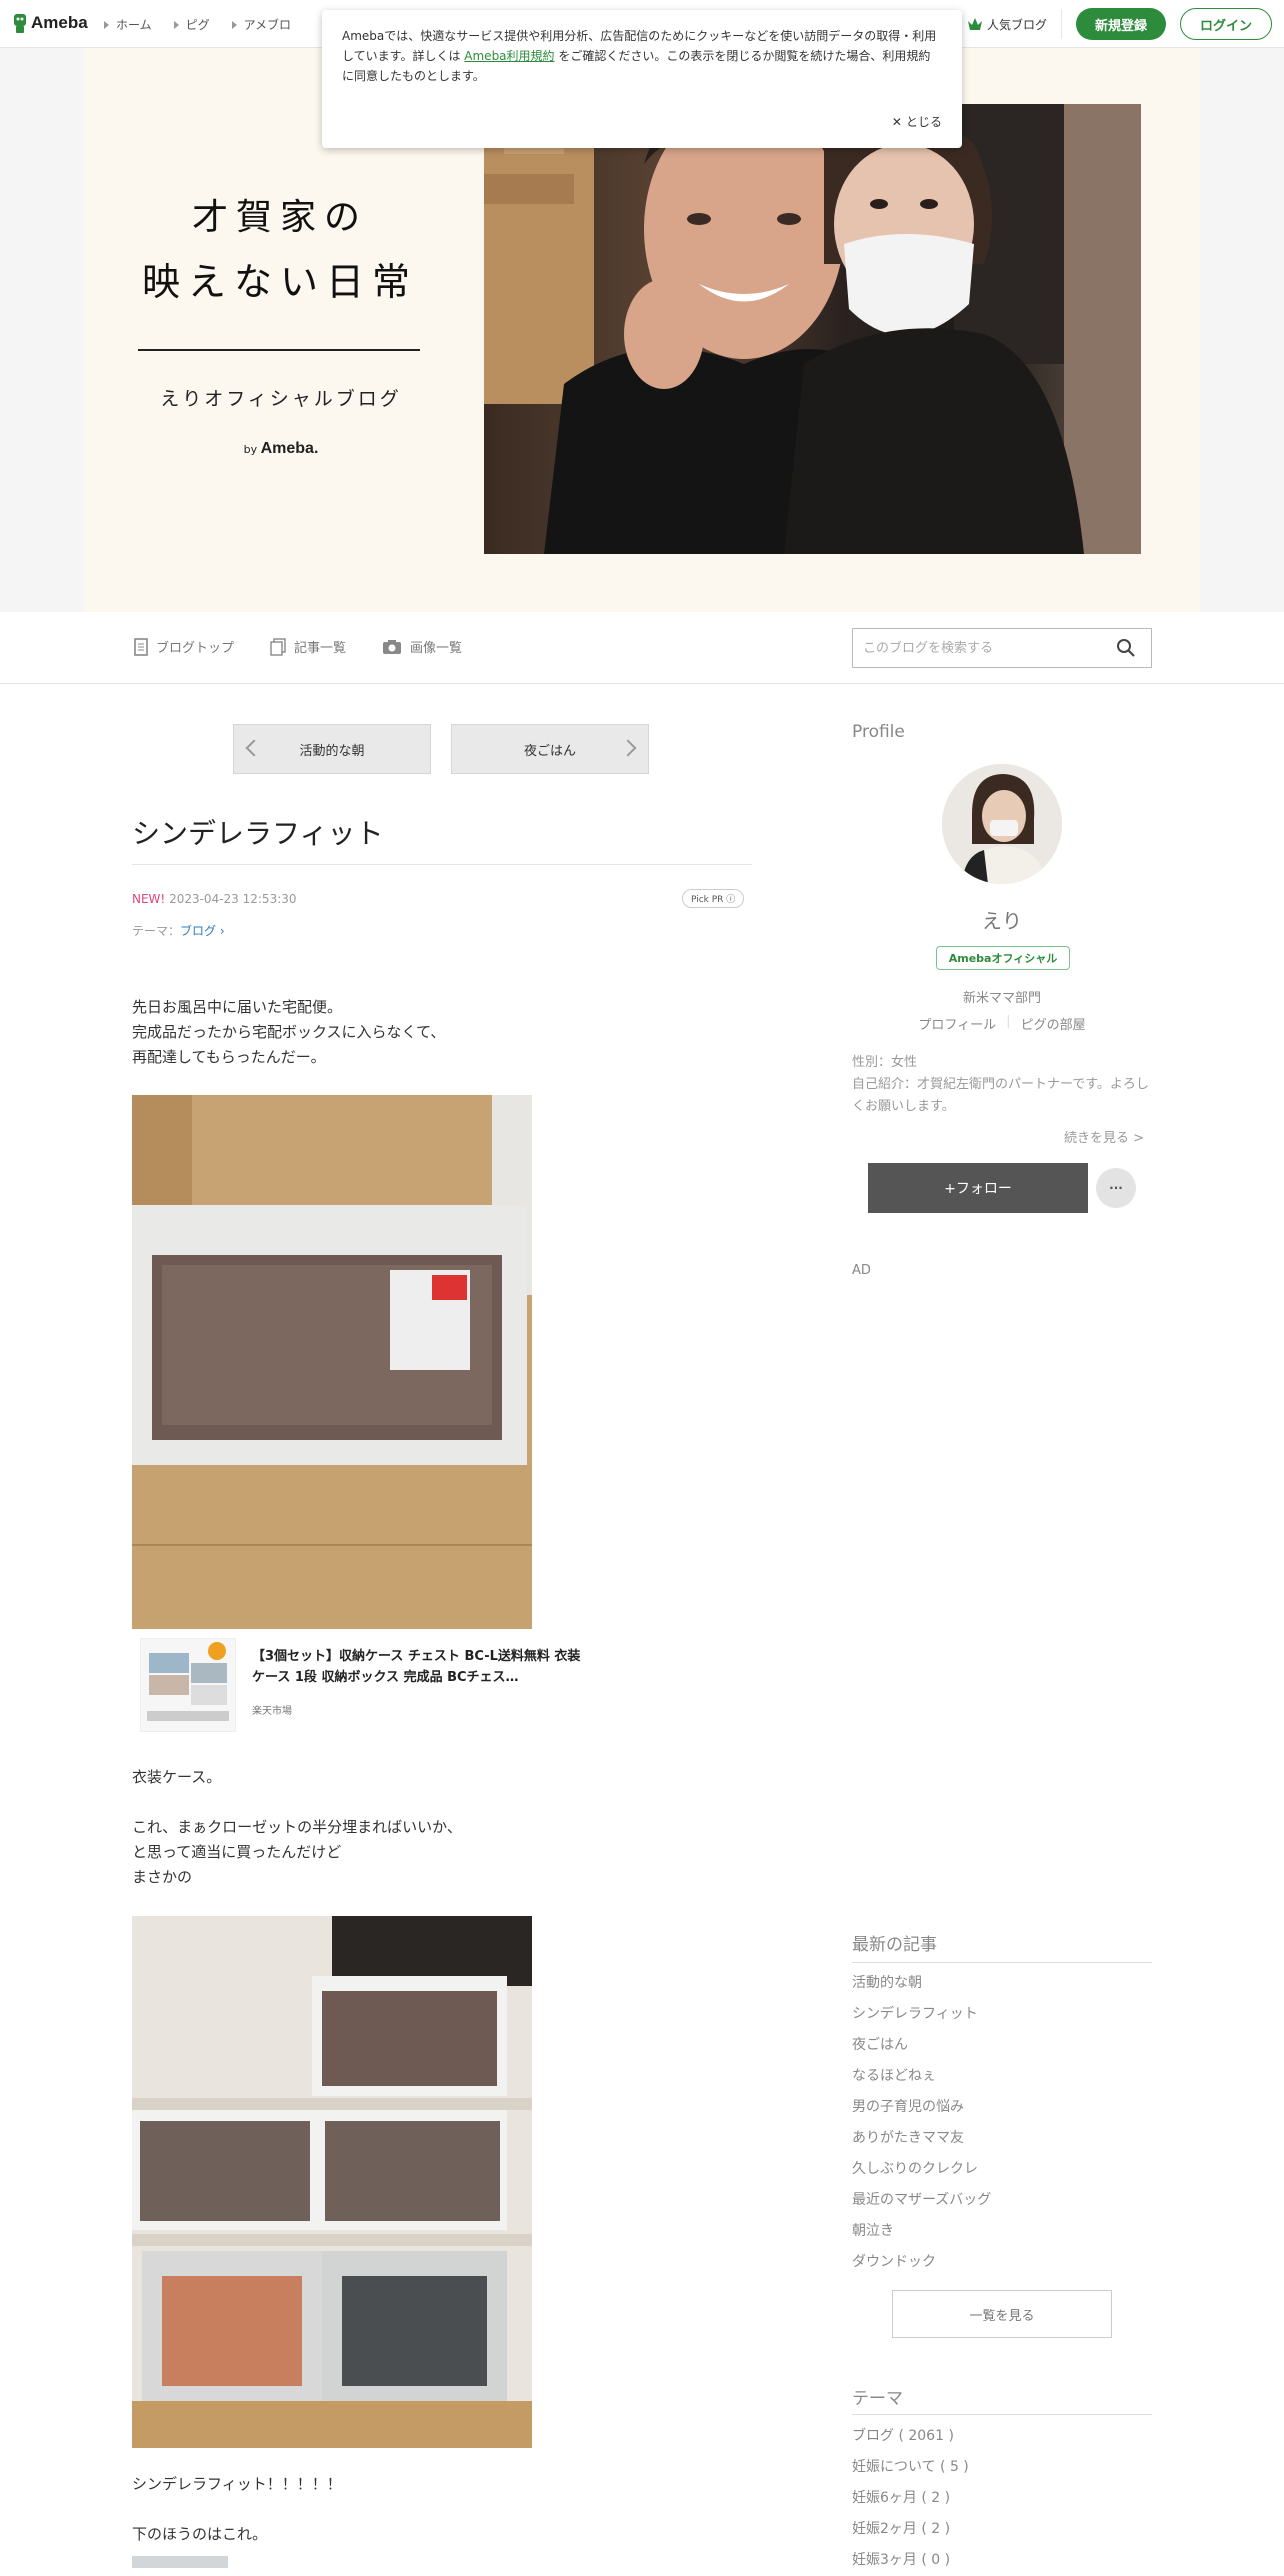  I want to click on entry-list-link: 記事一覧, so click(308, 646).